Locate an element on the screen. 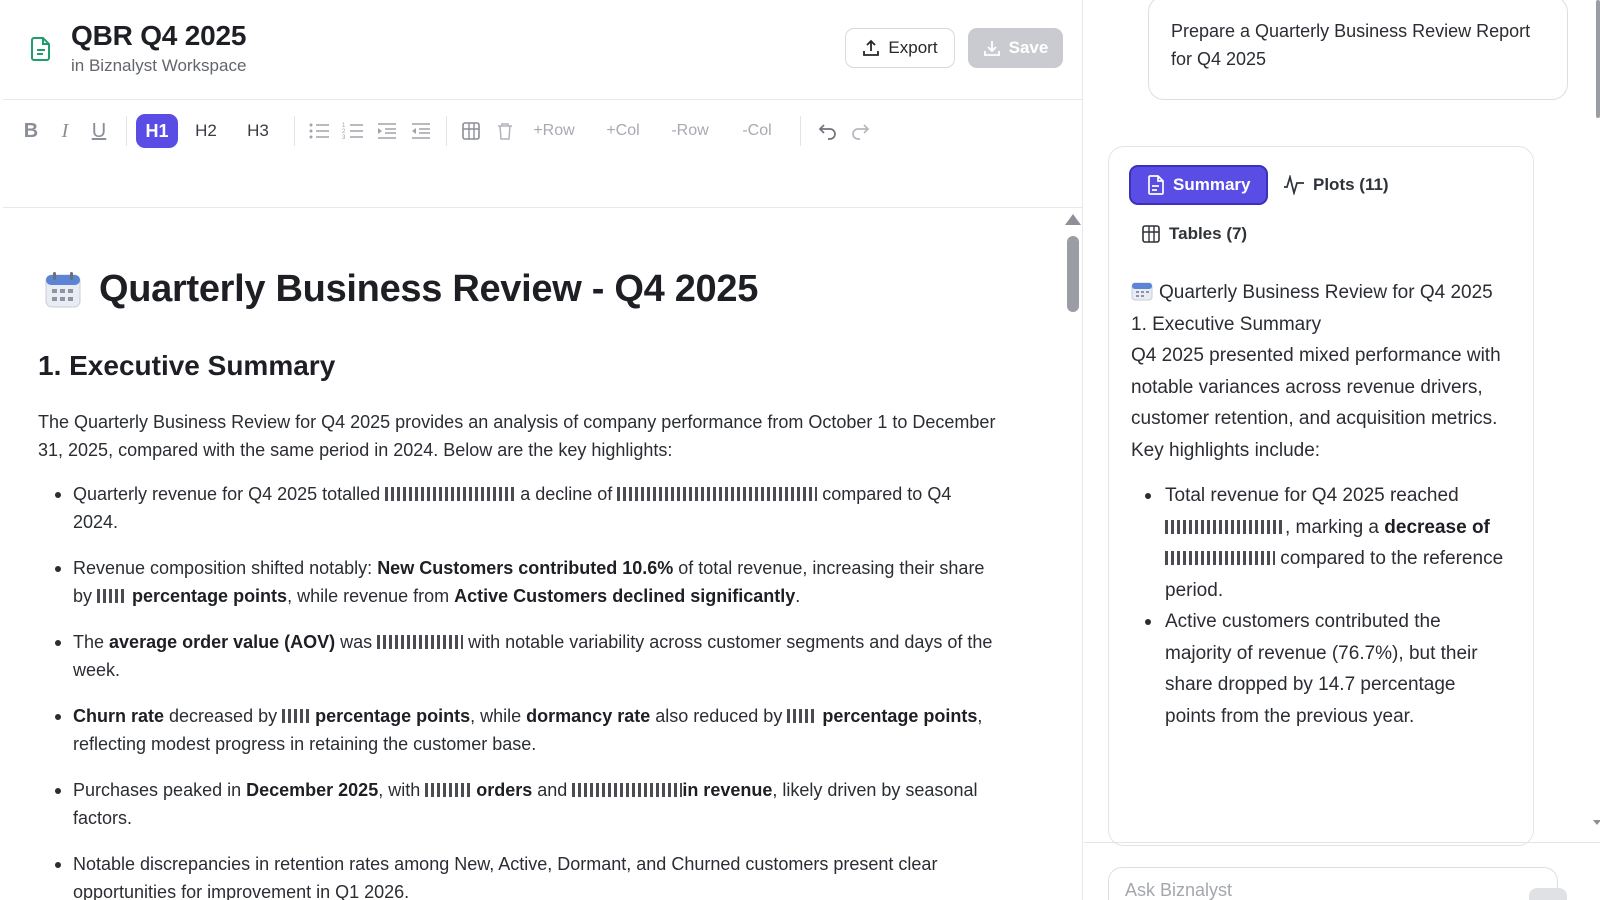 This screenshot has width=1600, height=900. insert-table-icon is located at coordinates (471, 131).